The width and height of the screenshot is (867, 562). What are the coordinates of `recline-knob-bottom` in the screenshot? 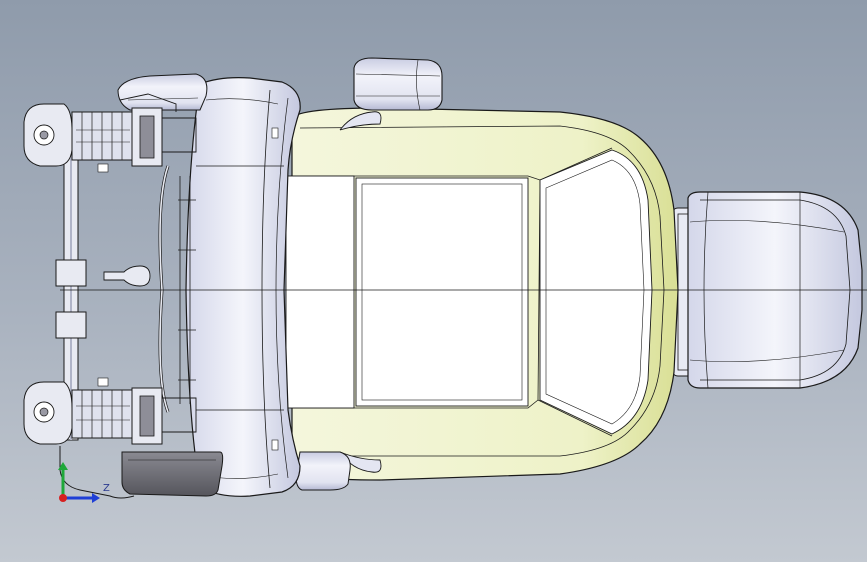 It's located at (323, 471).